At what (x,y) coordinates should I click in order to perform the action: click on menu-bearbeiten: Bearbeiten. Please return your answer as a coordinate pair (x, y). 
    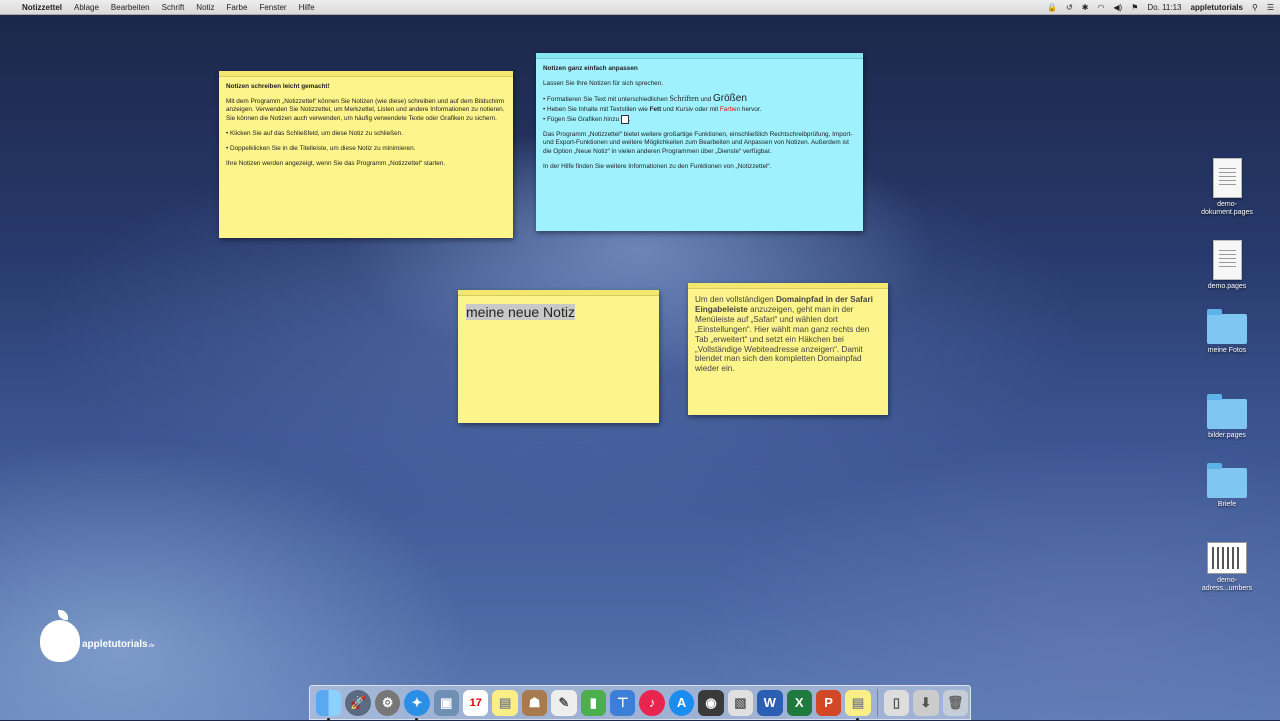
    Looking at the image, I should click on (130, 7).